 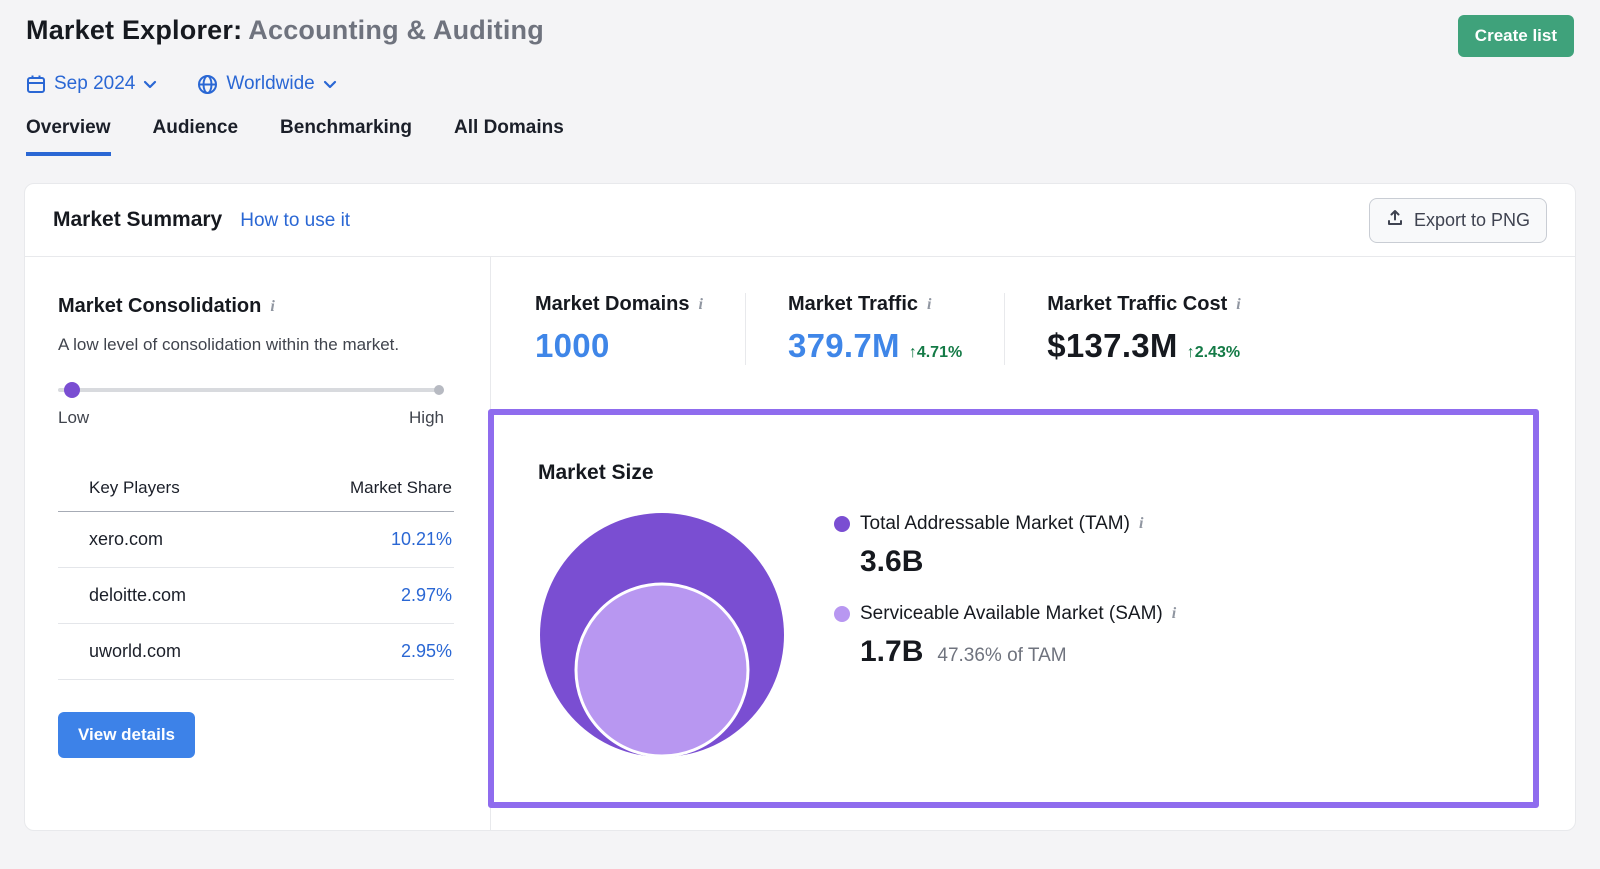 I want to click on table-row: deloitte.com 2.97%, so click(x=256, y=596).